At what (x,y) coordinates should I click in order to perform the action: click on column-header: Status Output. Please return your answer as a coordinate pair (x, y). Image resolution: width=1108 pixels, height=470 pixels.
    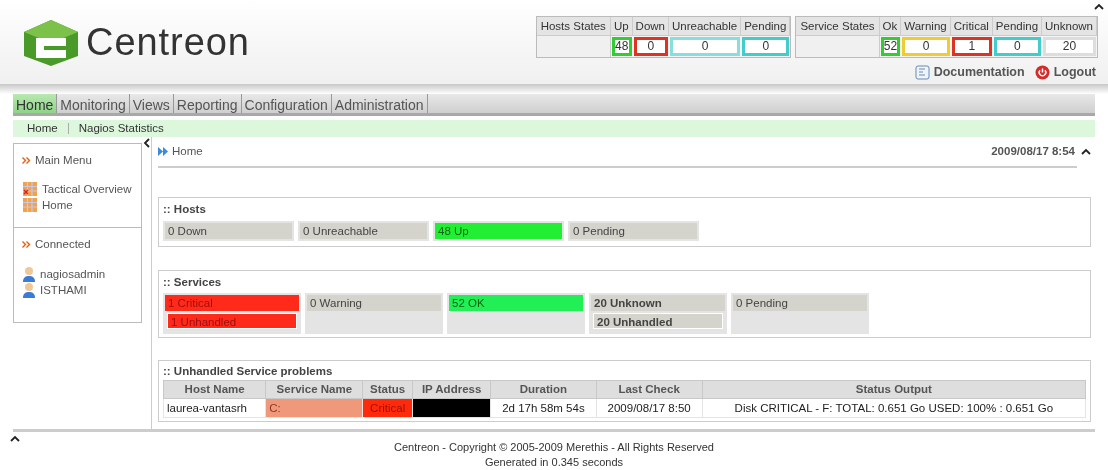
    Looking at the image, I should click on (894, 389).